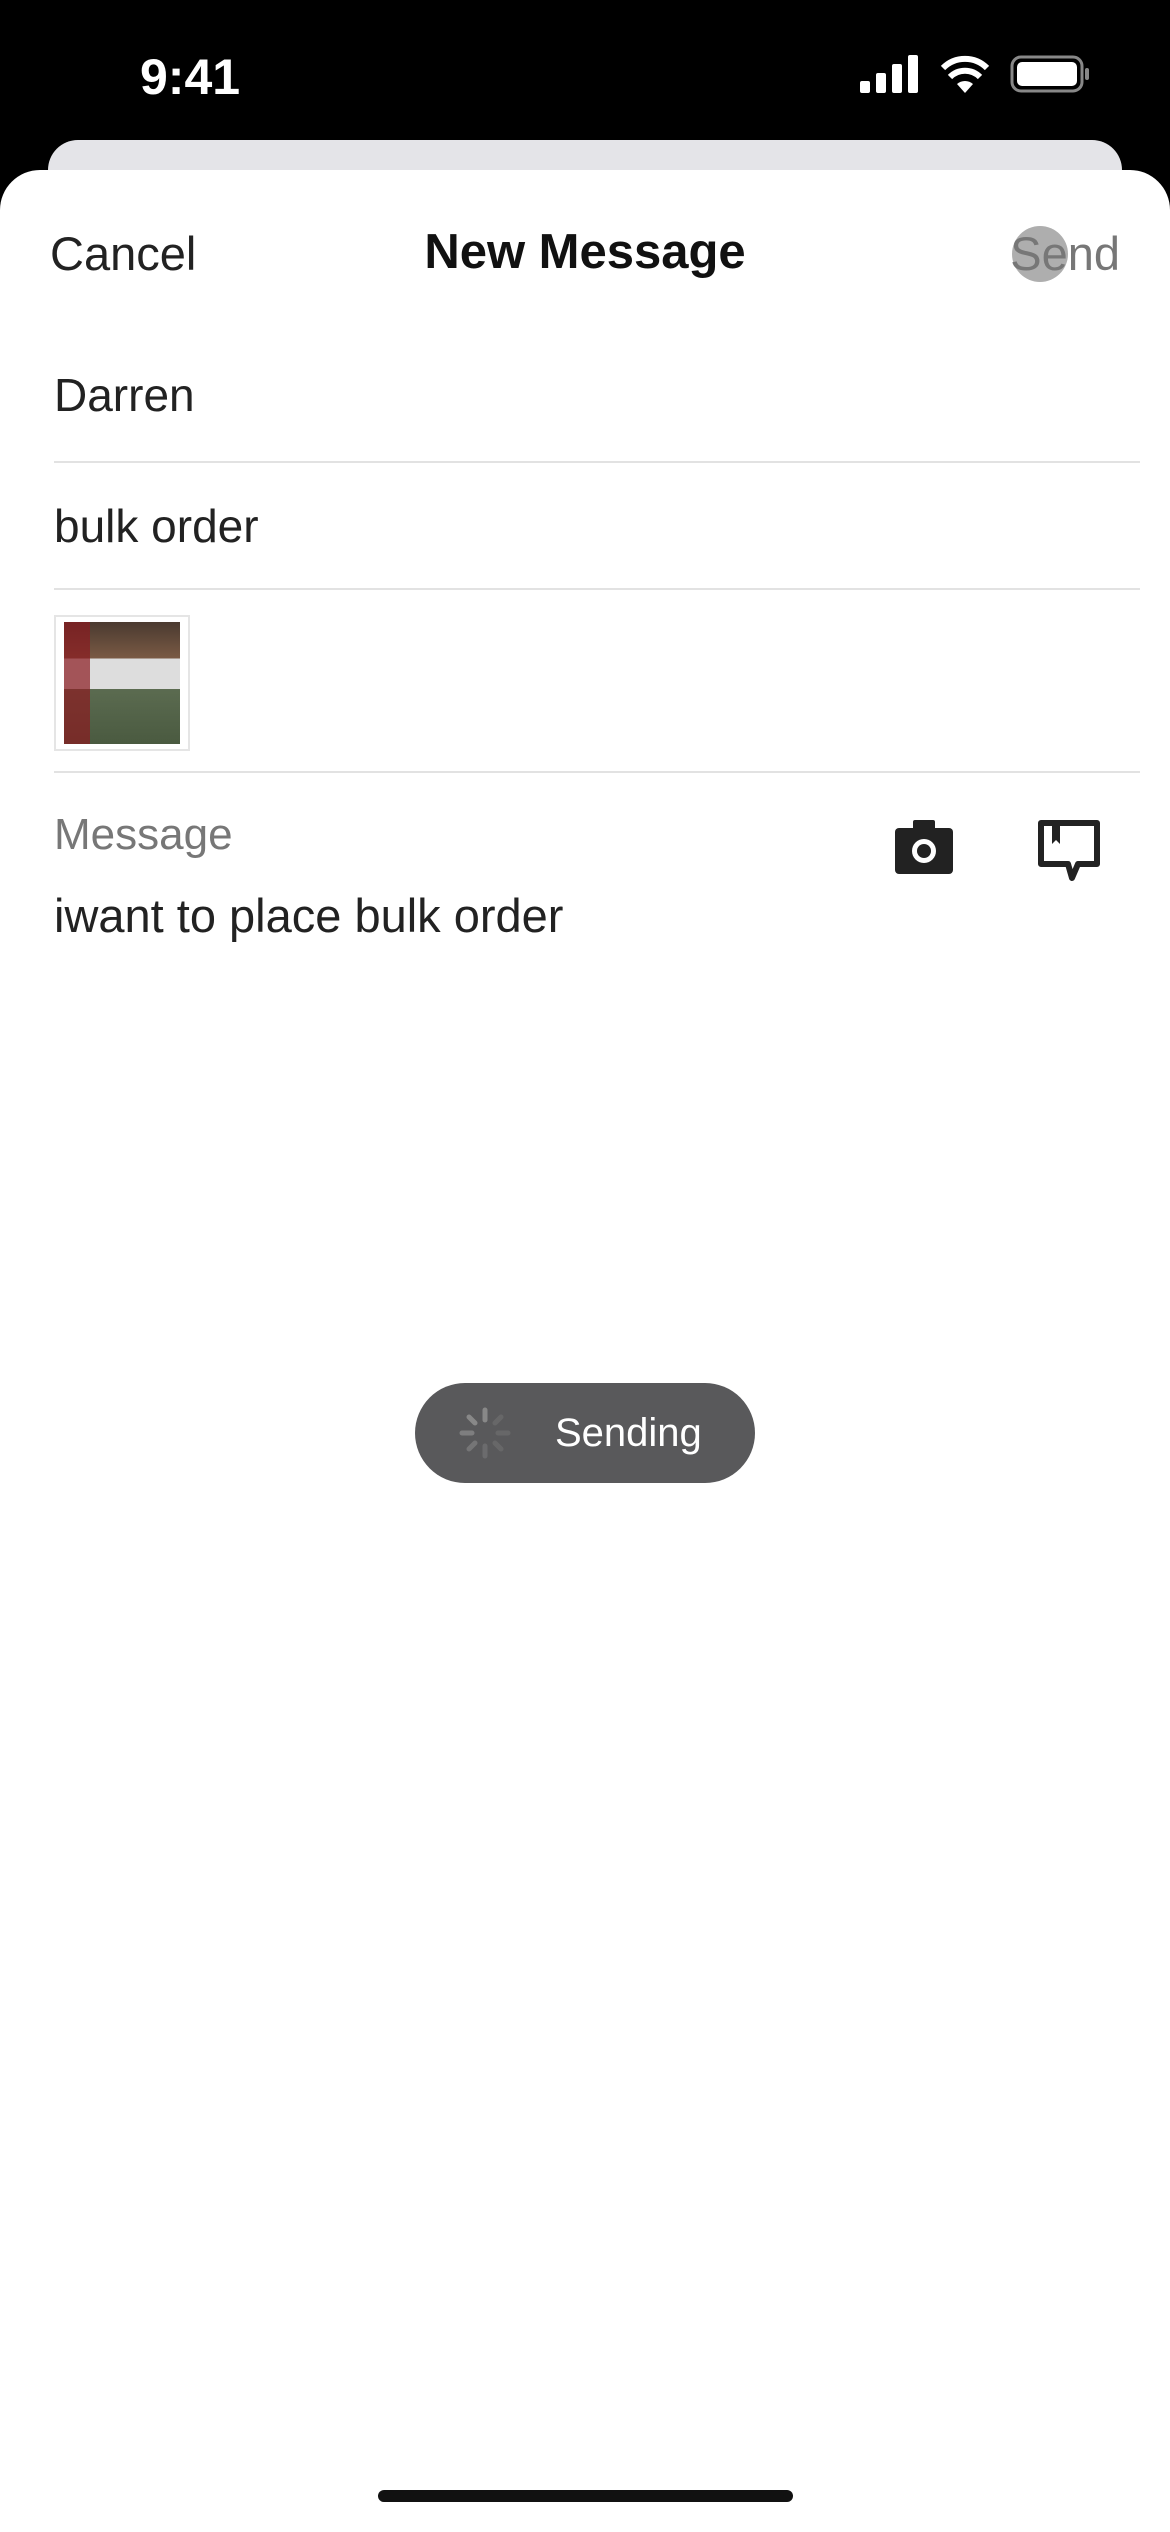 This screenshot has width=1170, height=2532. I want to click on tap-indicator, so click(1040, 254).